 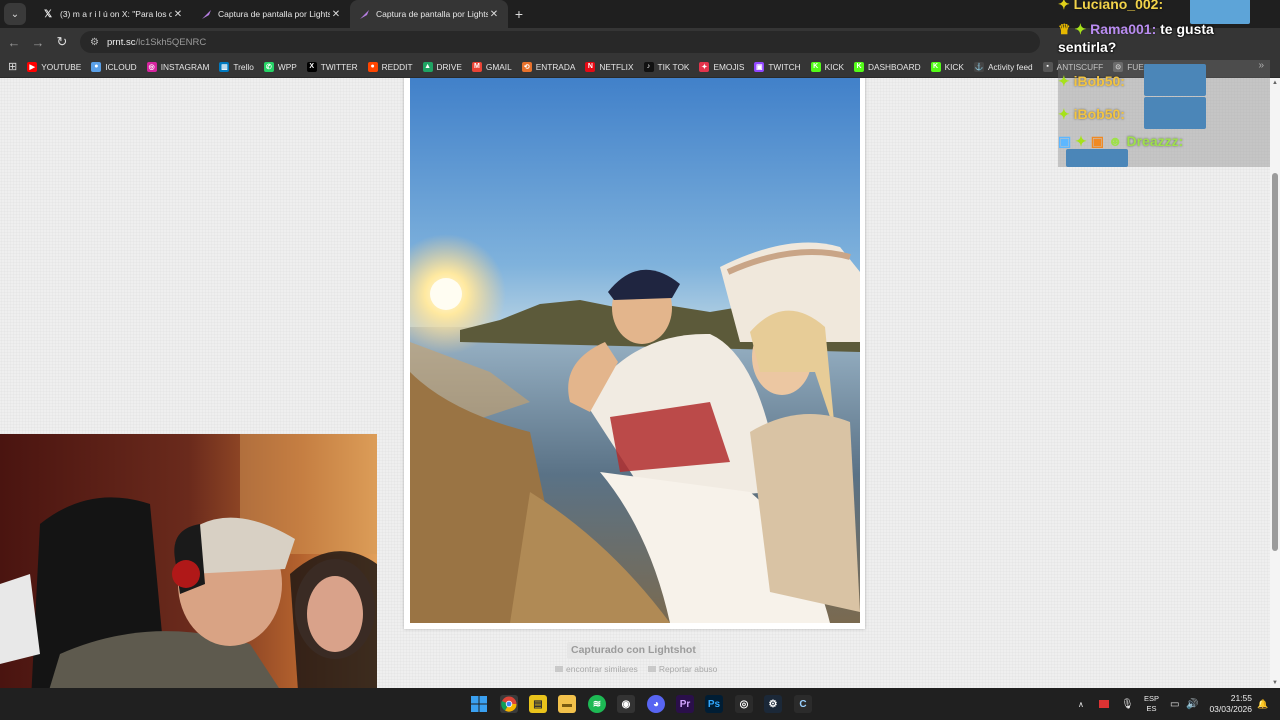 I want to click on sticky-notes-button: ▤, so click(x=538, y=704).